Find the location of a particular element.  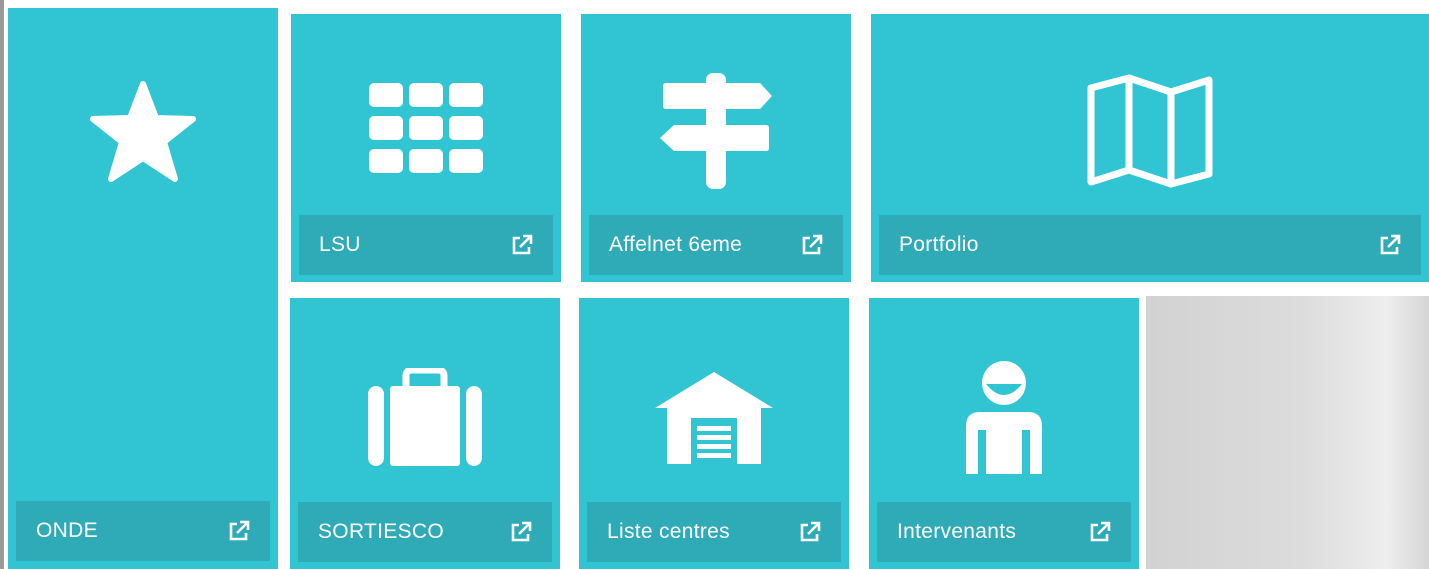

signpost-icon is located at coordinates (716, 131).